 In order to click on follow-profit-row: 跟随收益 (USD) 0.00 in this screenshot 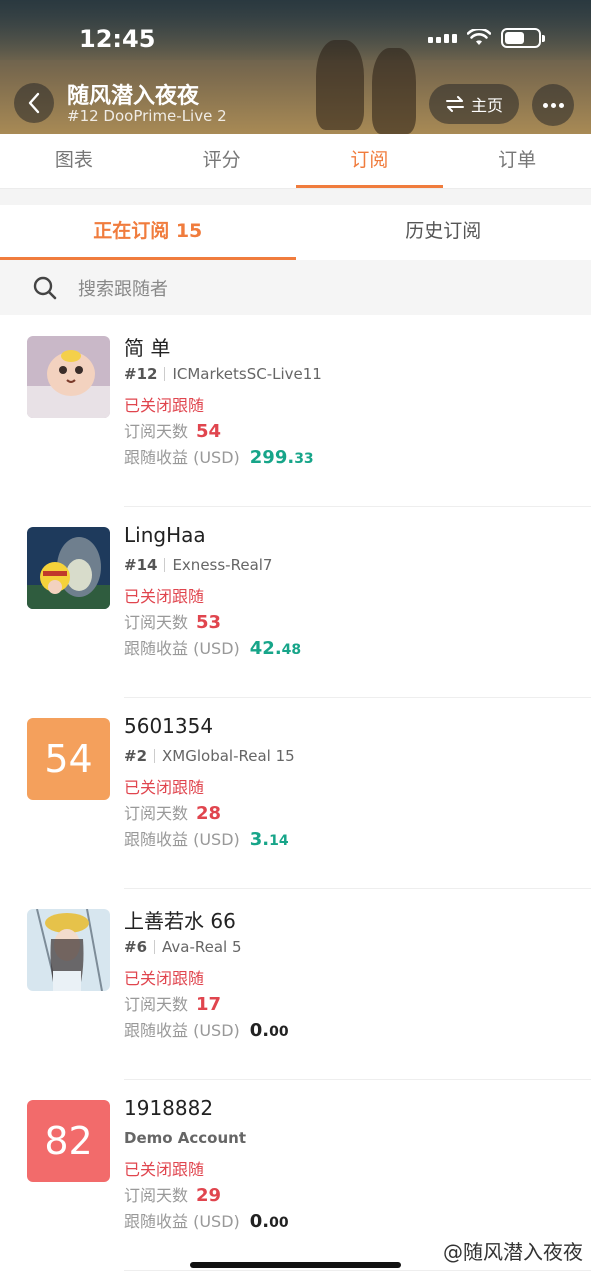, I will do `click(206, 1029)`.